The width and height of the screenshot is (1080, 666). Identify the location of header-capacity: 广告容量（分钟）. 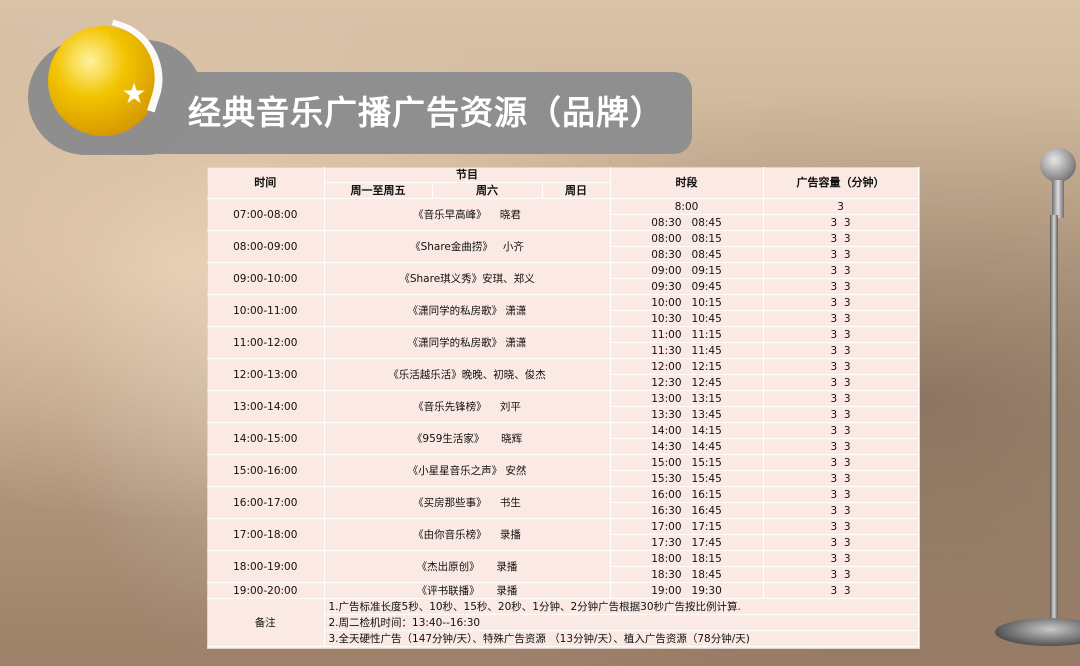
(841, 183).